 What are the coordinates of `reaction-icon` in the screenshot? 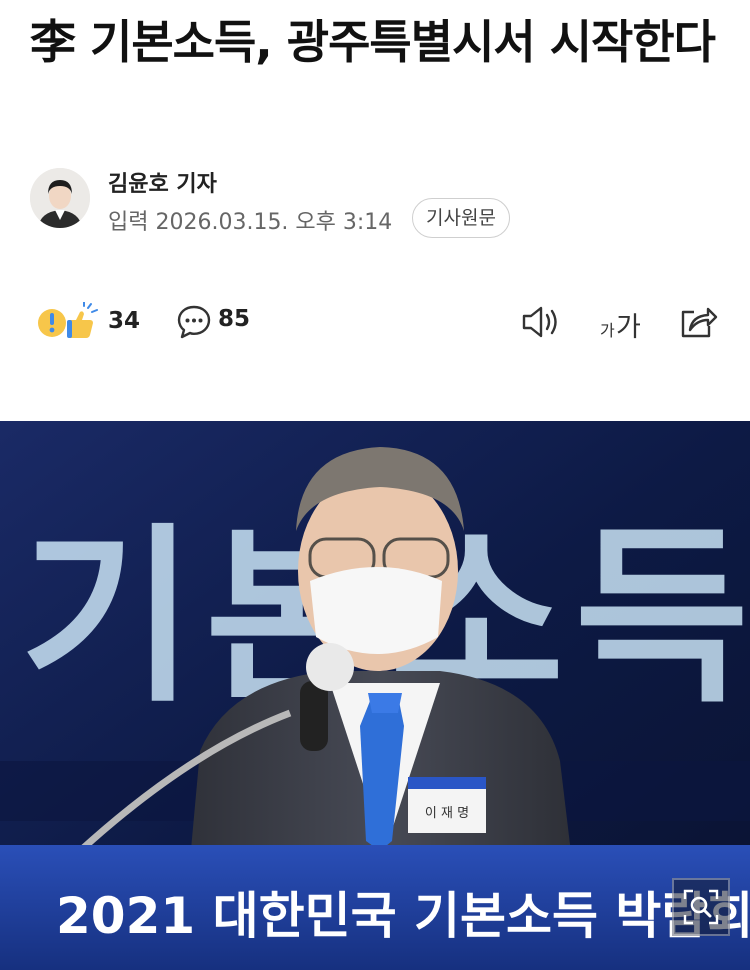 It's located at (68, 320).